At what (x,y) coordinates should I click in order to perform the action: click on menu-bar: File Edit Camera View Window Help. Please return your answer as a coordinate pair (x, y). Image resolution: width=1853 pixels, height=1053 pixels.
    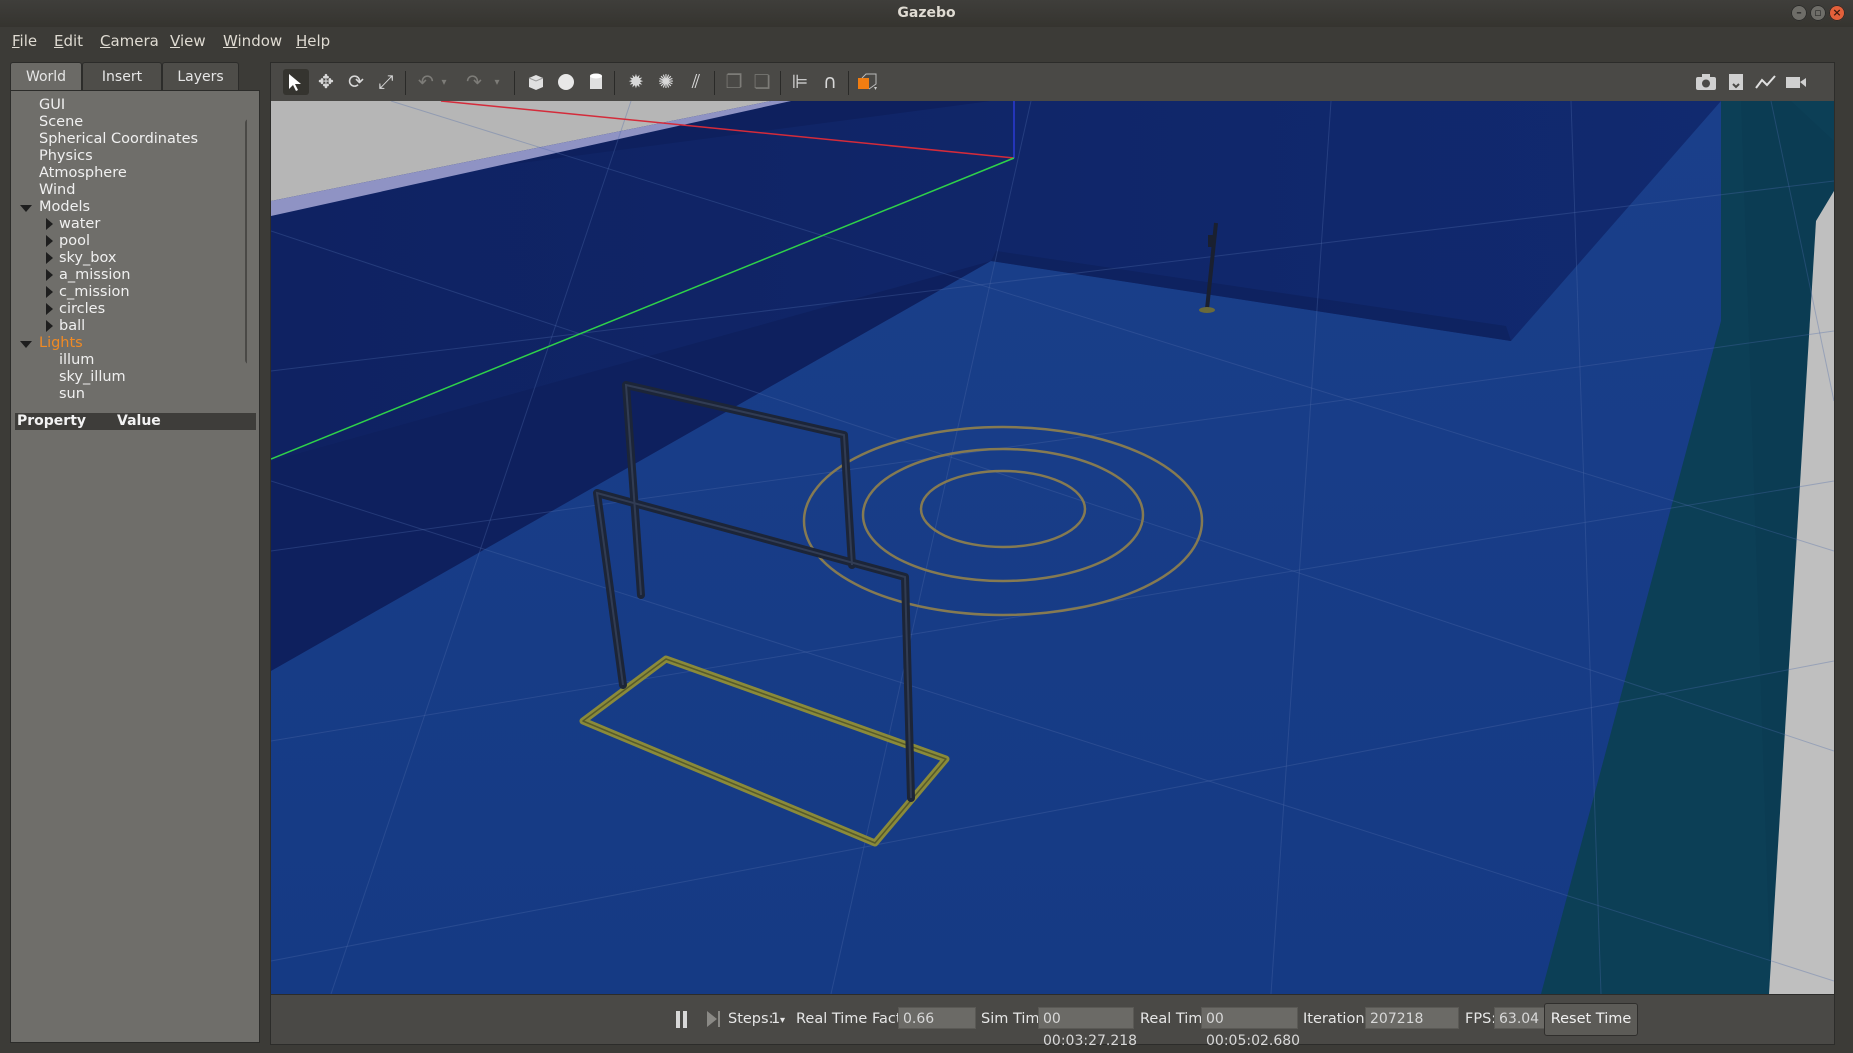
    Looking at the image, I should click on (926, 41).